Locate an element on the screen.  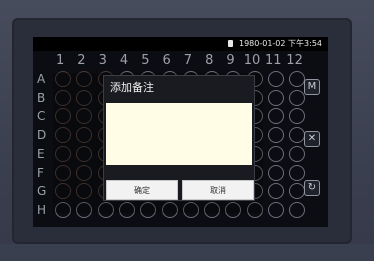
column-label: 10 is located at coordinates (252, 60).